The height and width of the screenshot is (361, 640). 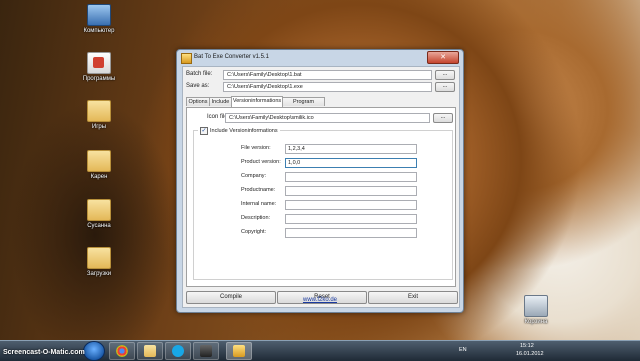 I want to click on media-icon, so click(x=206, y=351).